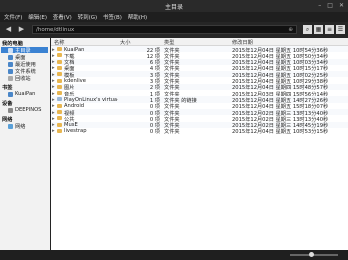 The width and height of the screenshot is (348, 260). Describe the element at coordinates (112, 17) in the screenshot. I see `menu-bookmarks: 书签(B)` at that location.